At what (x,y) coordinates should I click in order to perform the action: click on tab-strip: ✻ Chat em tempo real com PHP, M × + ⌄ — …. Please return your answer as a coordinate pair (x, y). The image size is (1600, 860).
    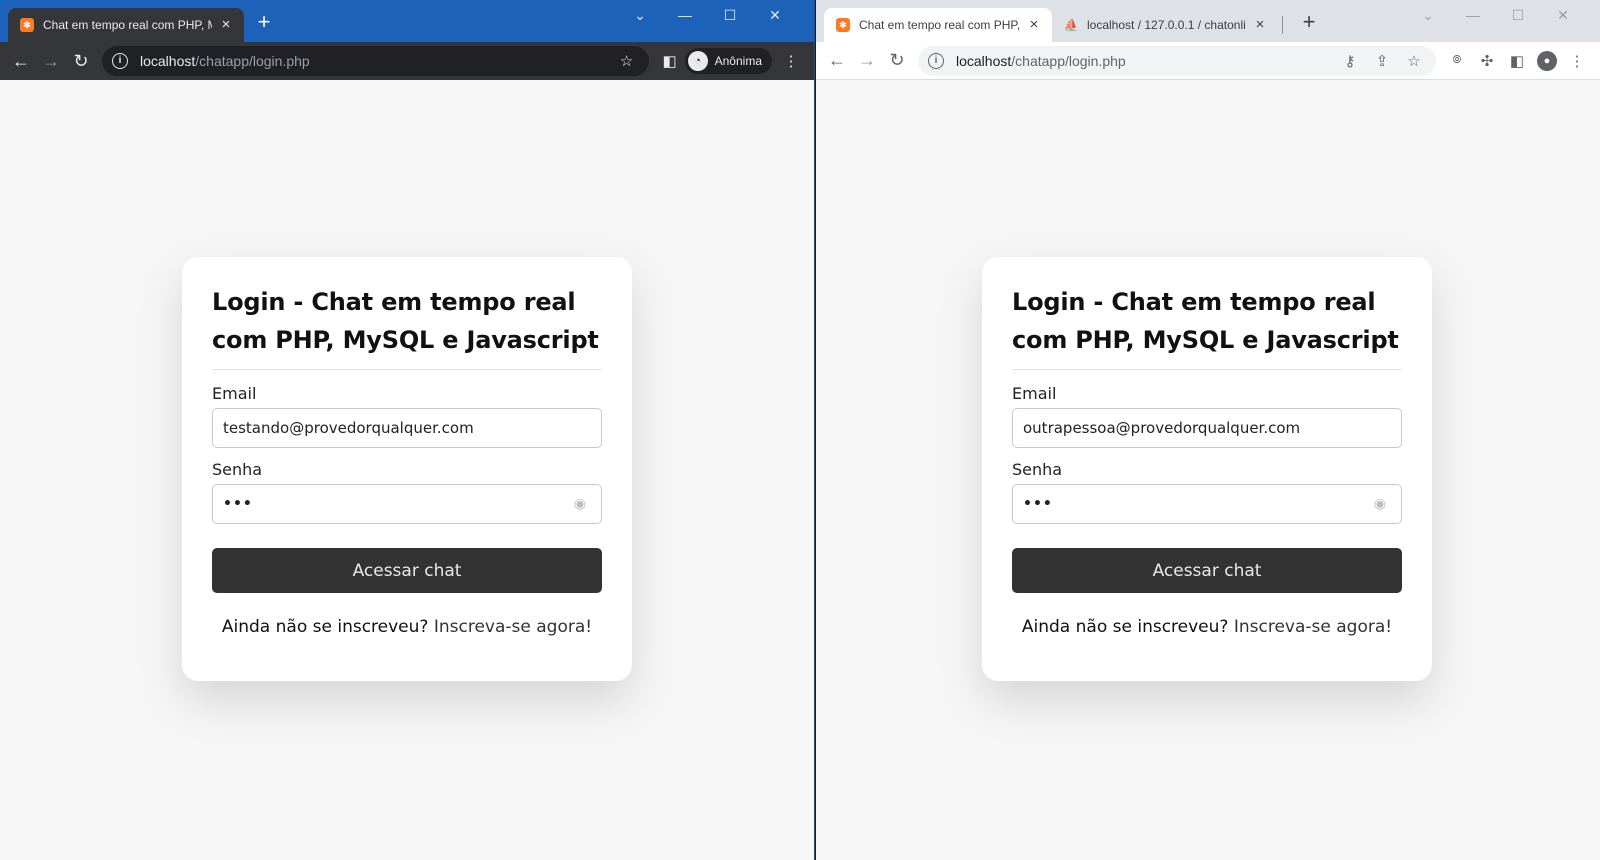
    Looking at the image, I should click on (407, 21).